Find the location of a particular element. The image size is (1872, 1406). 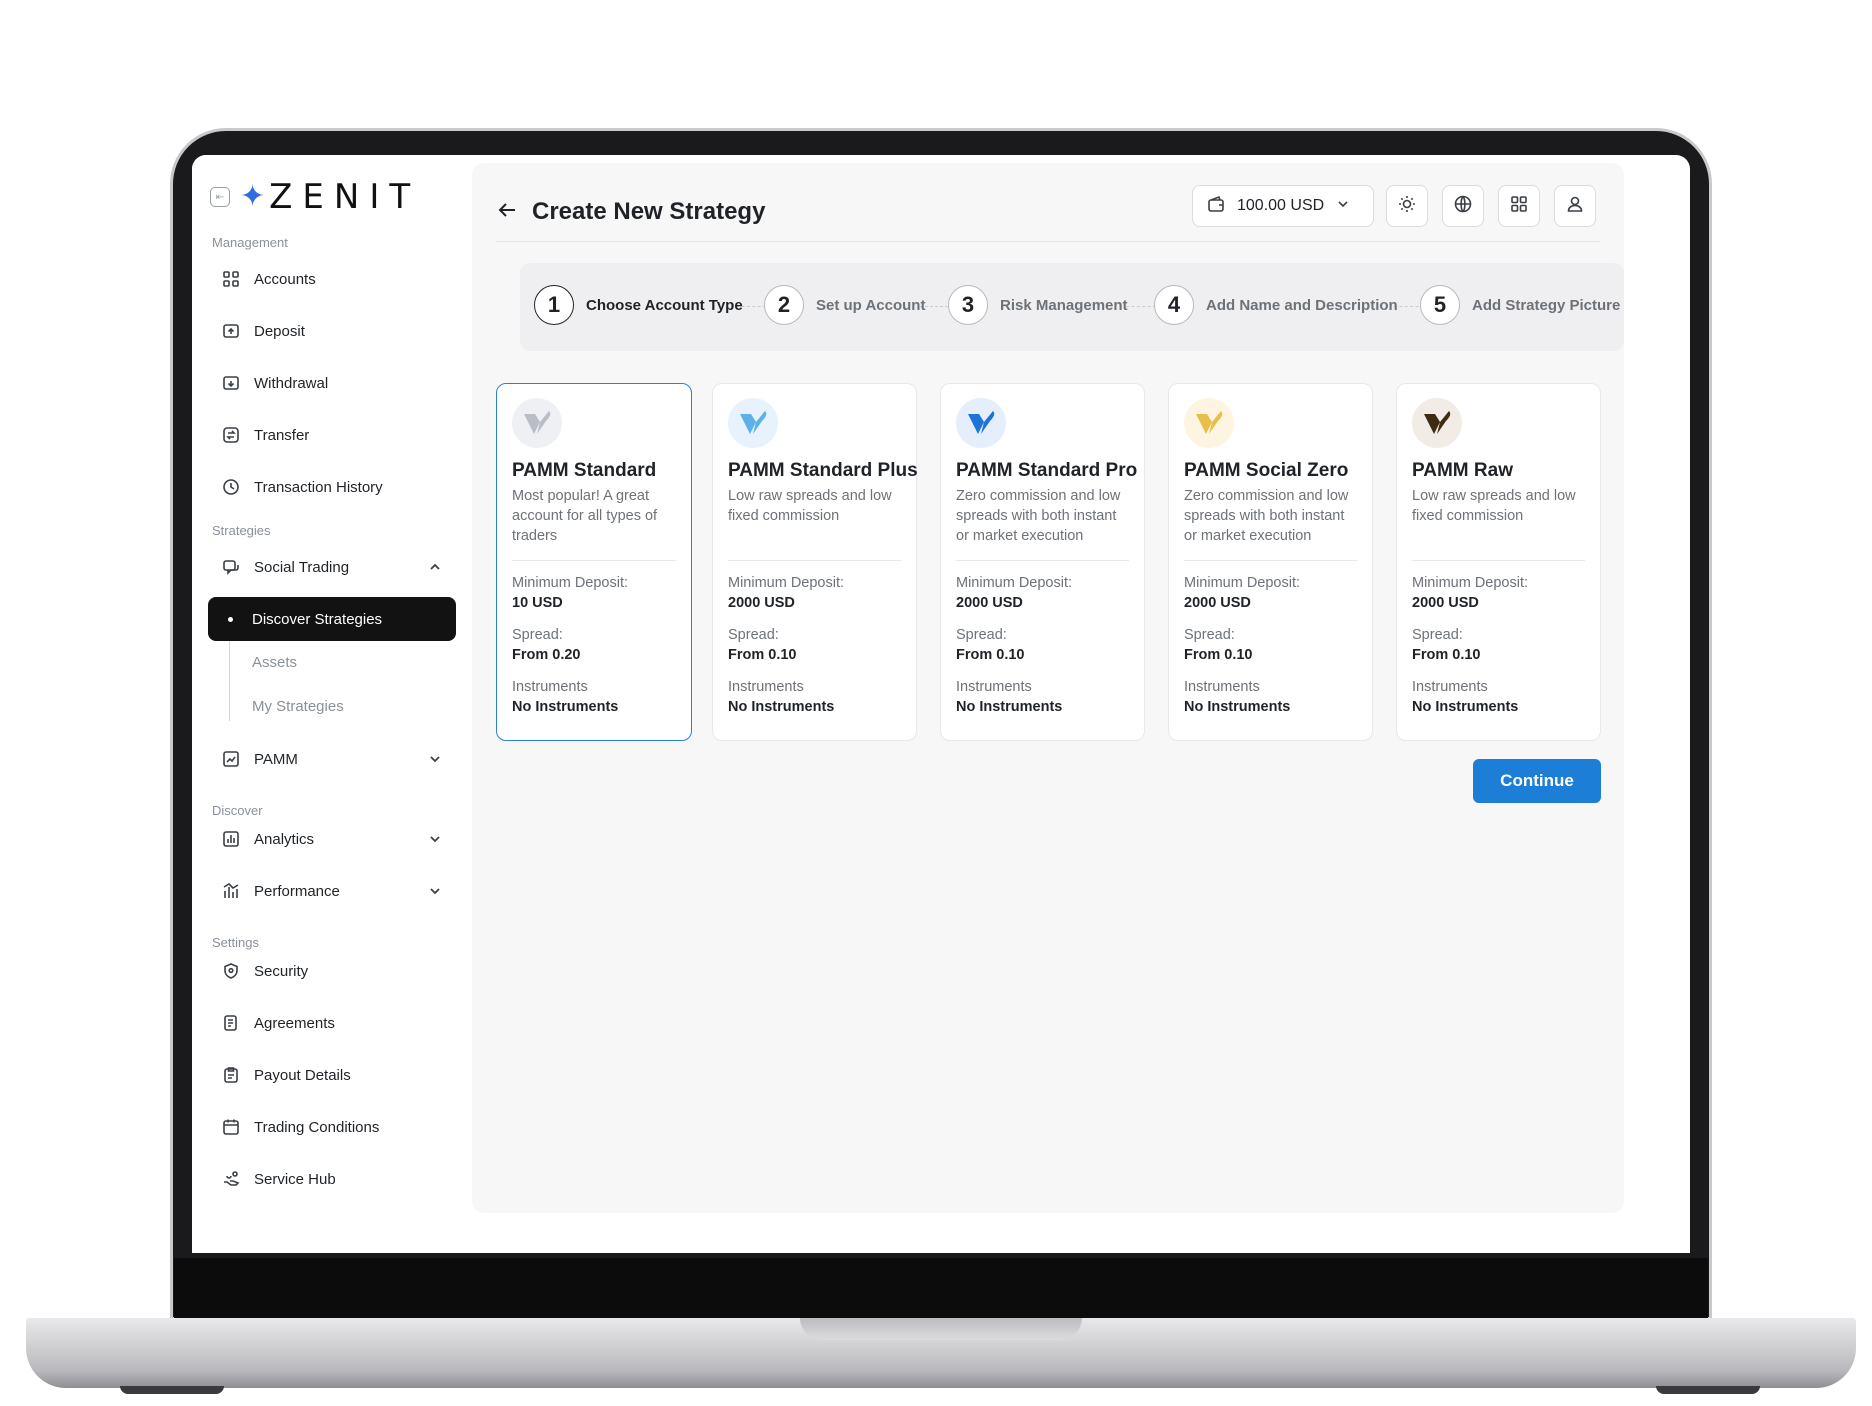

step-4: 4 Add Name and Description is located at coordinates (1276, 305).